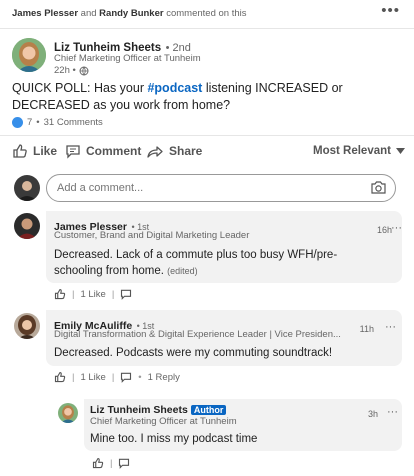  What do you see at coordinates (17, 122) in the screenshot?
I see `like-reaction-icon` at bounding box center [17, 122].